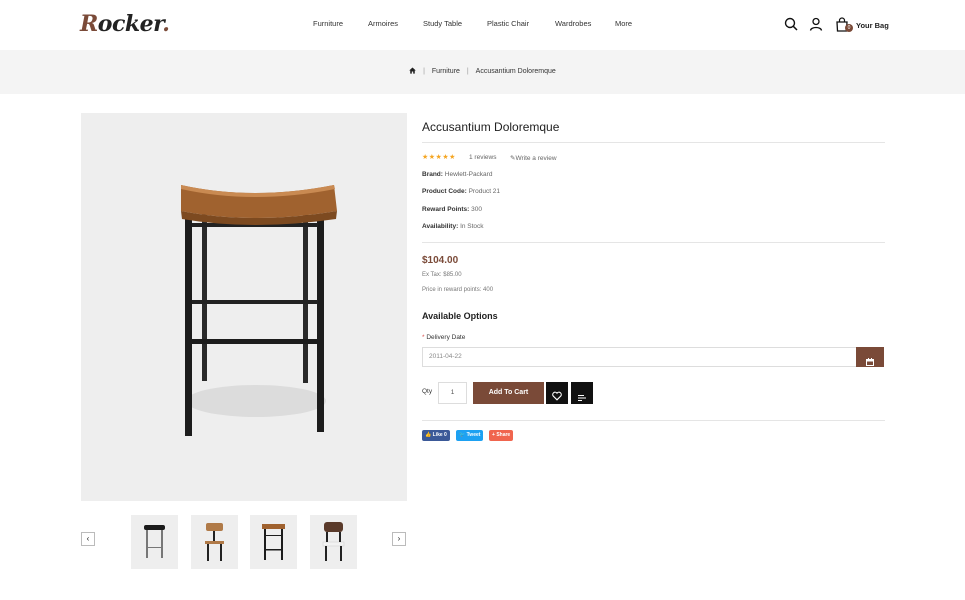 This screenshot has height=600, width=965. Describe the element at coordinates (870, 362) in the screenshot. I see `calendar-icon` at that location.